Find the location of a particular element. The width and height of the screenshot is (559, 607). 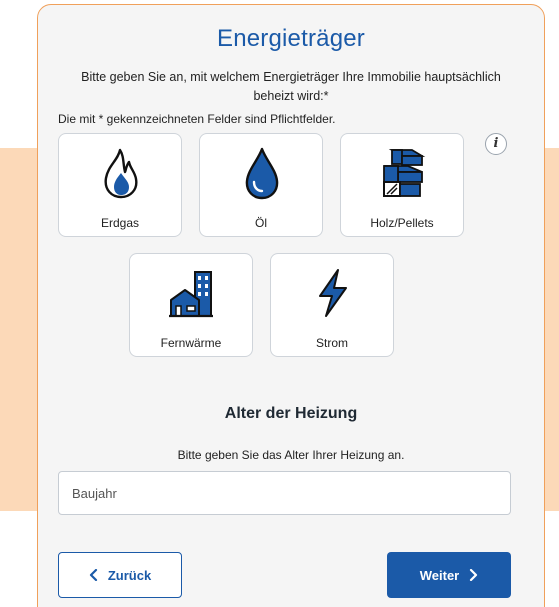

next-button: Weiter is located at coordinates (449, 575).